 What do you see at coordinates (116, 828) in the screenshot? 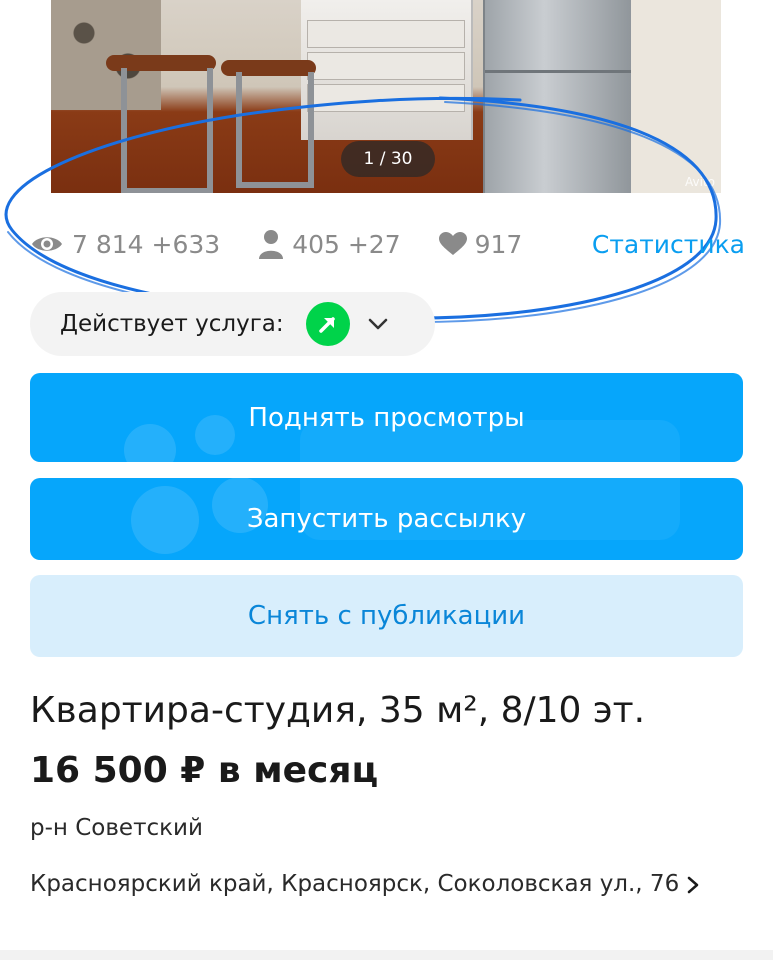
I see `listing-district: р-н Советский` at bounding box center [116, 828].